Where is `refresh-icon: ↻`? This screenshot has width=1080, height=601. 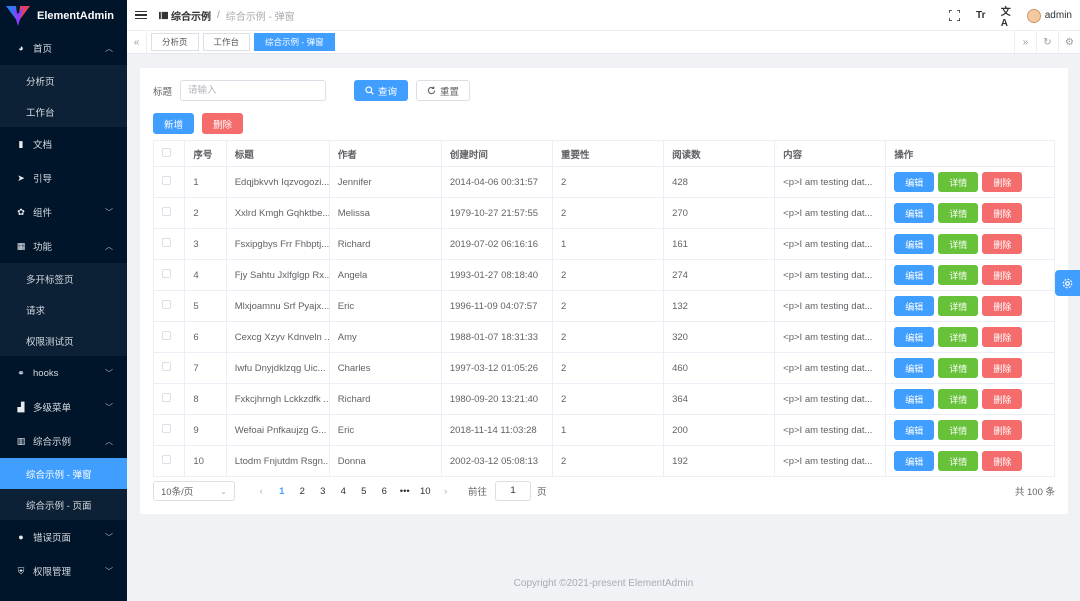
refresh-icon: ↻ is located at coordinates (1047, 42).